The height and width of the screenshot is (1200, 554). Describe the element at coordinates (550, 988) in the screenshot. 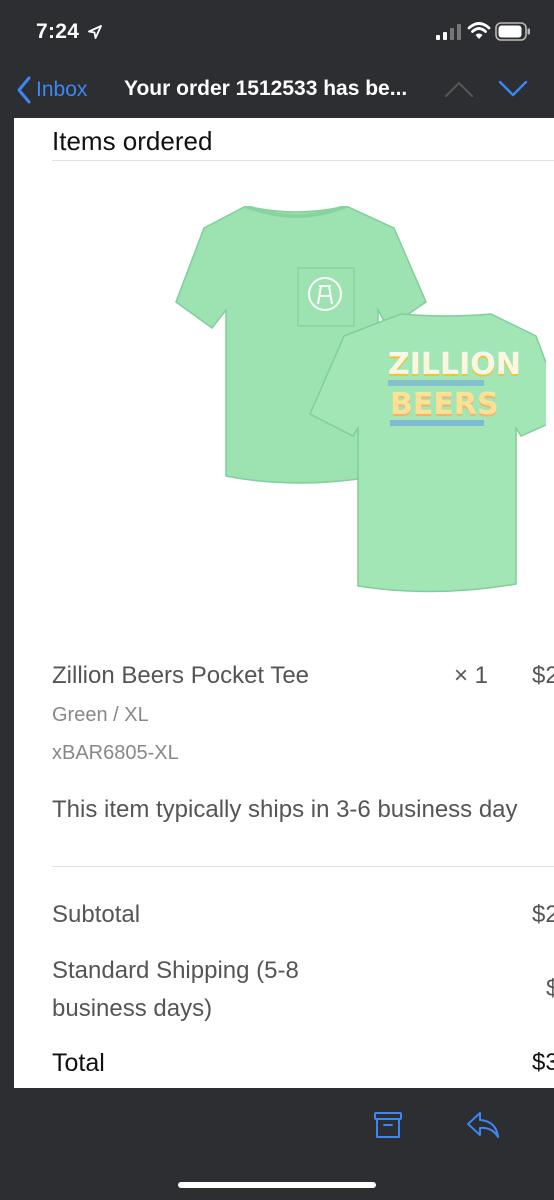

I see `shipping-amount: $` at that location.